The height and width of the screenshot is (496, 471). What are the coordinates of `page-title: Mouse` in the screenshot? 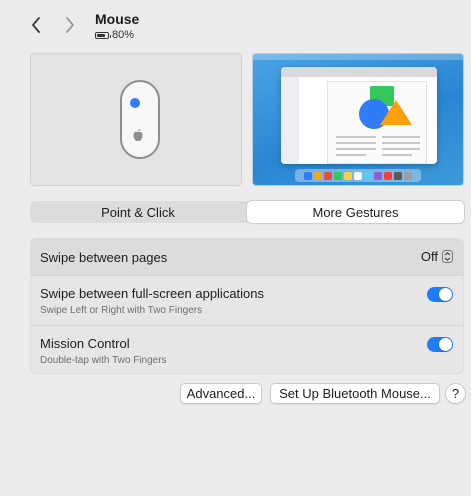 It's located at (117, 19).